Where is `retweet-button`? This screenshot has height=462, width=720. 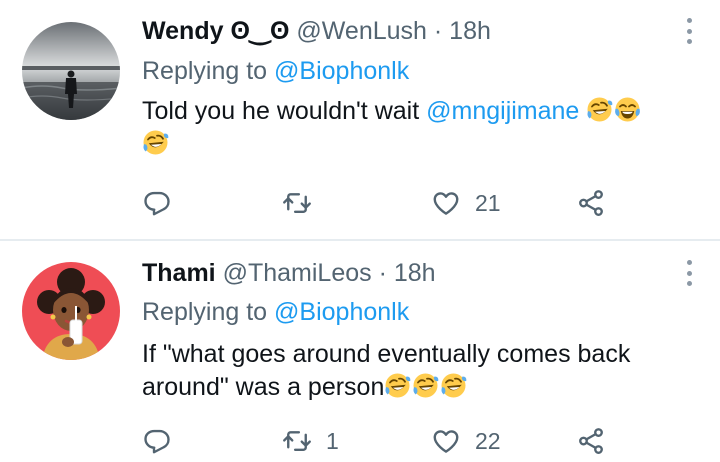
retweet-button is located at coordinates (304, 203).